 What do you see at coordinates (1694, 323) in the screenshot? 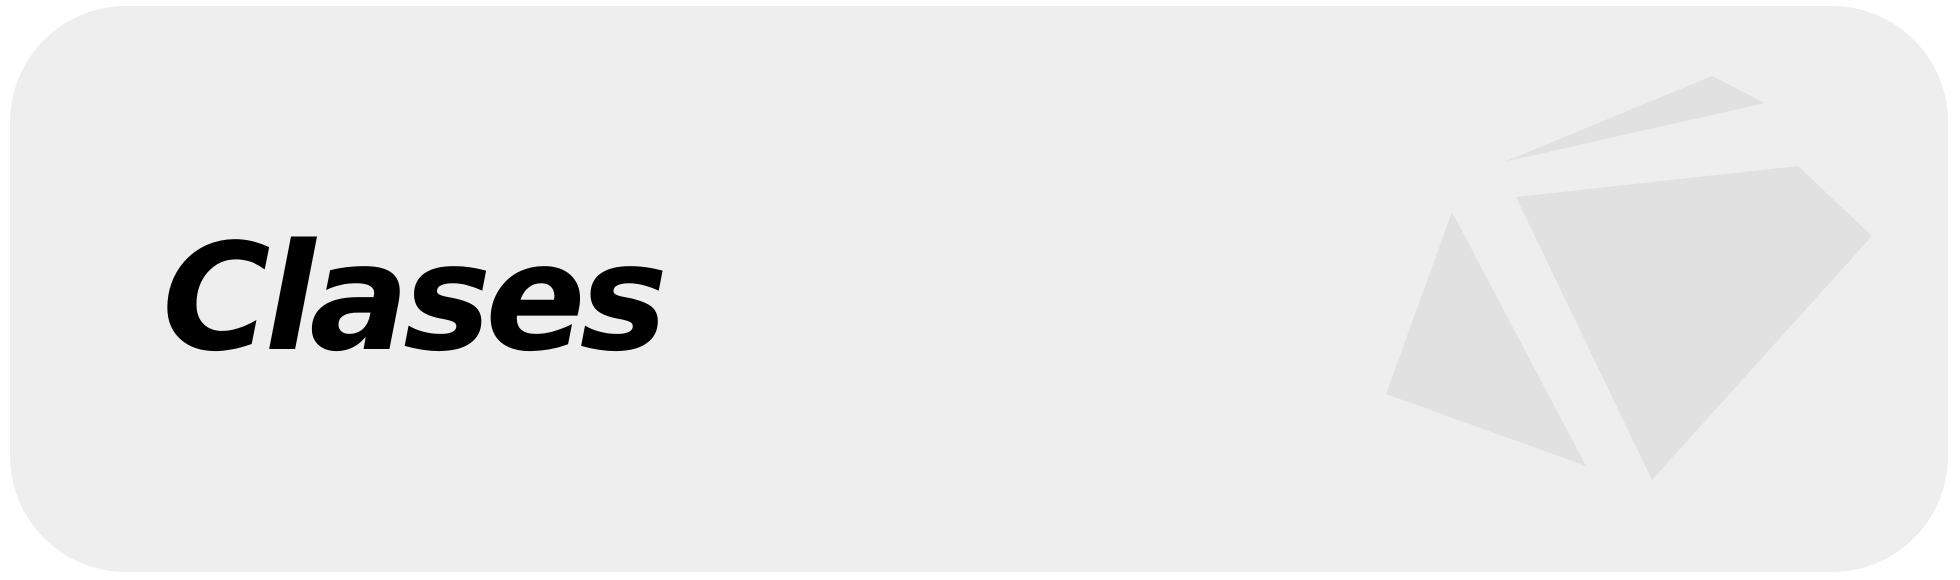
I see `shard-right` at bounding box center [1694, 323].